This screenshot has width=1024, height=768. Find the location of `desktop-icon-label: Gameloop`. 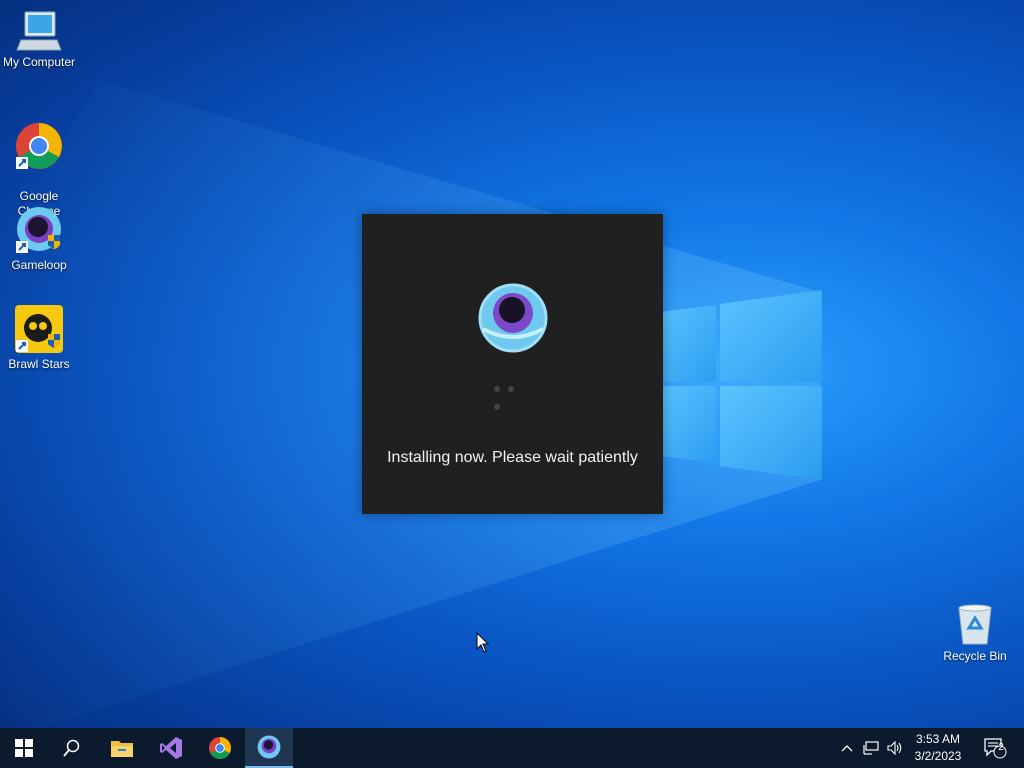

desktop-icon-label: Gameloop is located at coordinates (39, 265).